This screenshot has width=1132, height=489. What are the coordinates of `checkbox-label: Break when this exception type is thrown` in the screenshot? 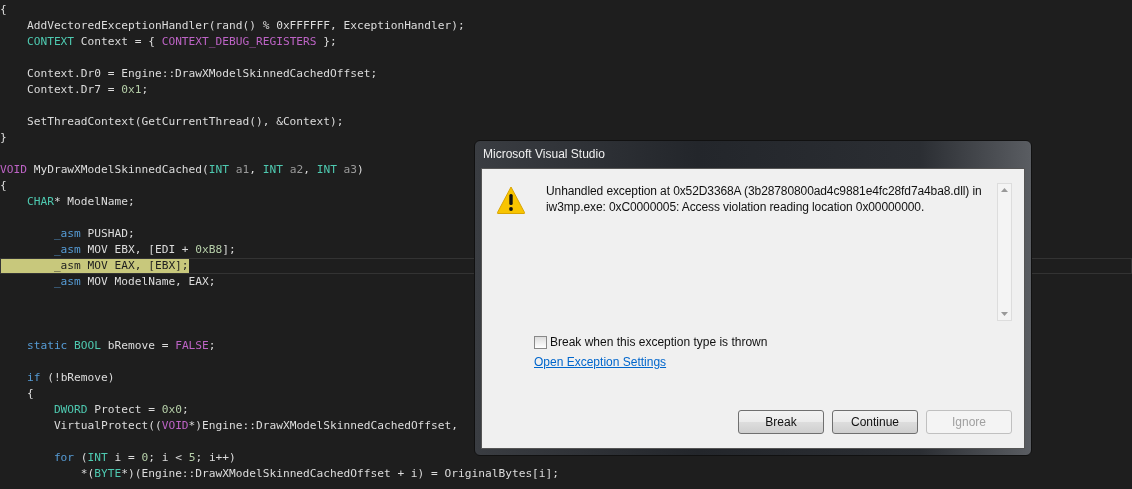 It's located at (659, 342).